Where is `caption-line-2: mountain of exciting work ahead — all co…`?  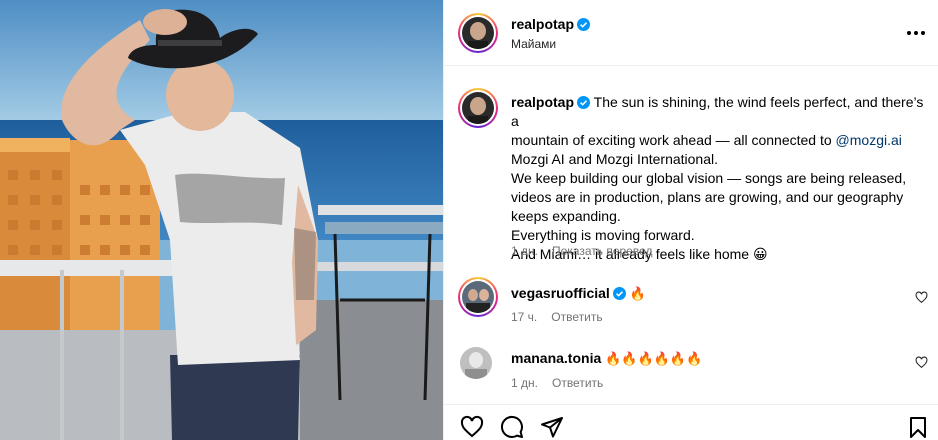 caption-line-2: mountain of exciting work ahead — all co… is located at coordinates (721, 140).